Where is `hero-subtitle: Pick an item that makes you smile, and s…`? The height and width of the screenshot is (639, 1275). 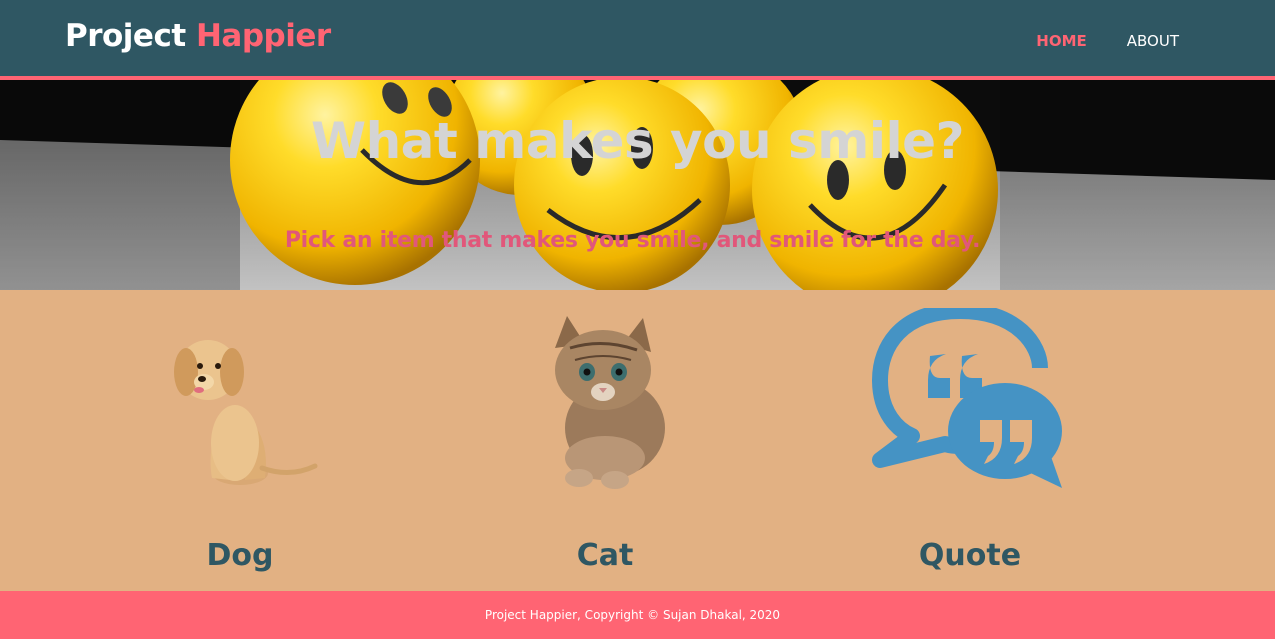
hero-subtitle: Pick an item that makes you smile, and s… is located at coordinates (632, 240).